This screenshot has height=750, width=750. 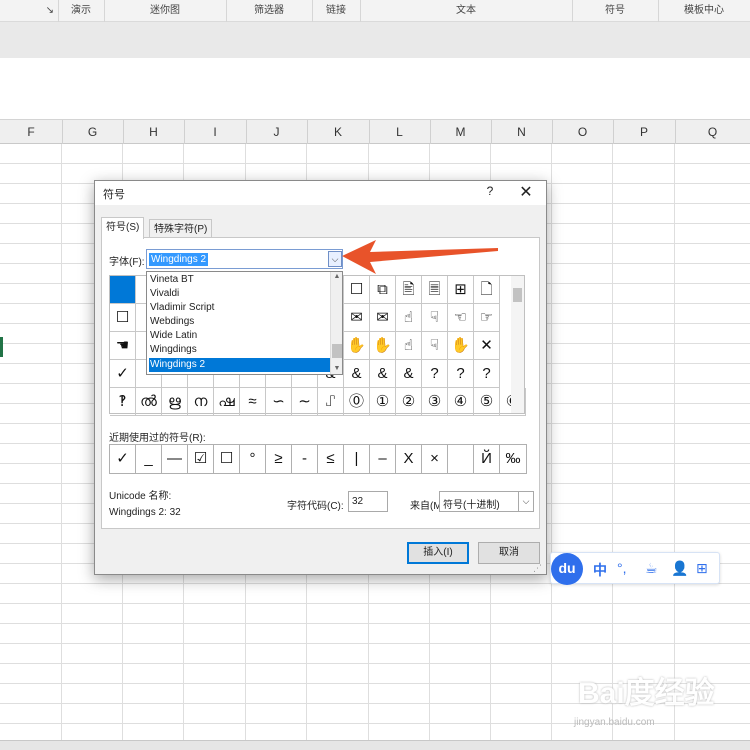 I want to click on column-header: N, so click(x=522, y=132).